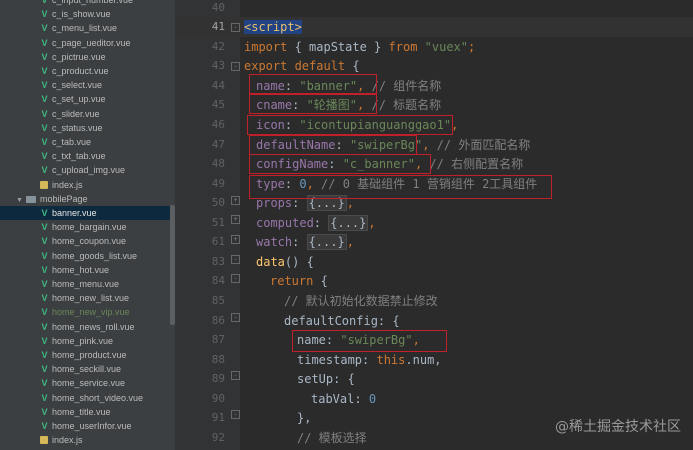  Describe the element at coordinates (87, 85) in the screenshot. I see `tree-item: Vc_select.vue` at that location.